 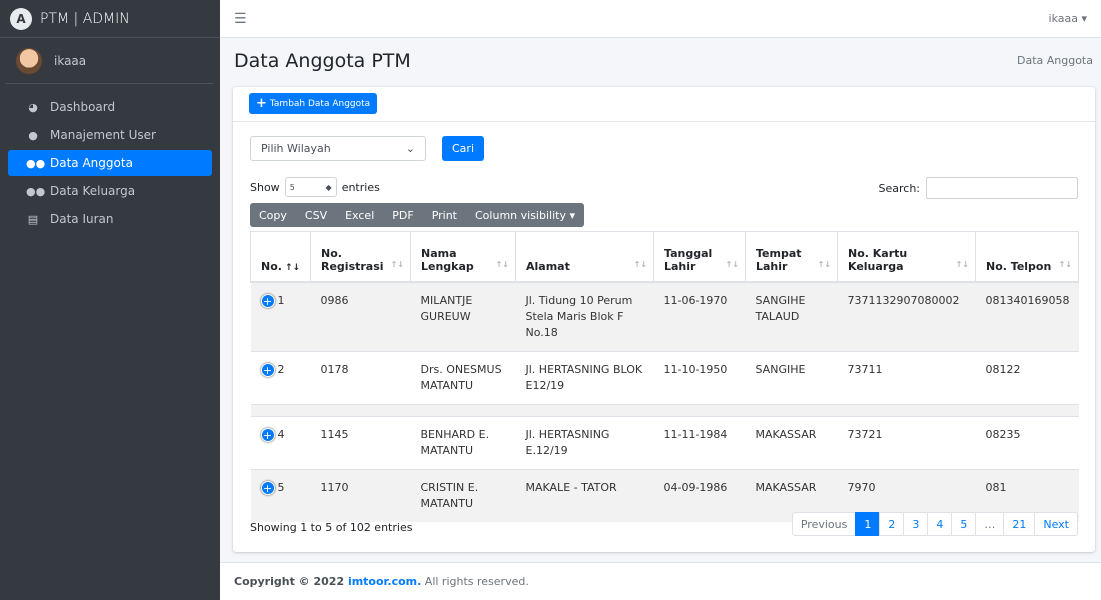 I want to click on search-input, so click(x=1002, y=188).